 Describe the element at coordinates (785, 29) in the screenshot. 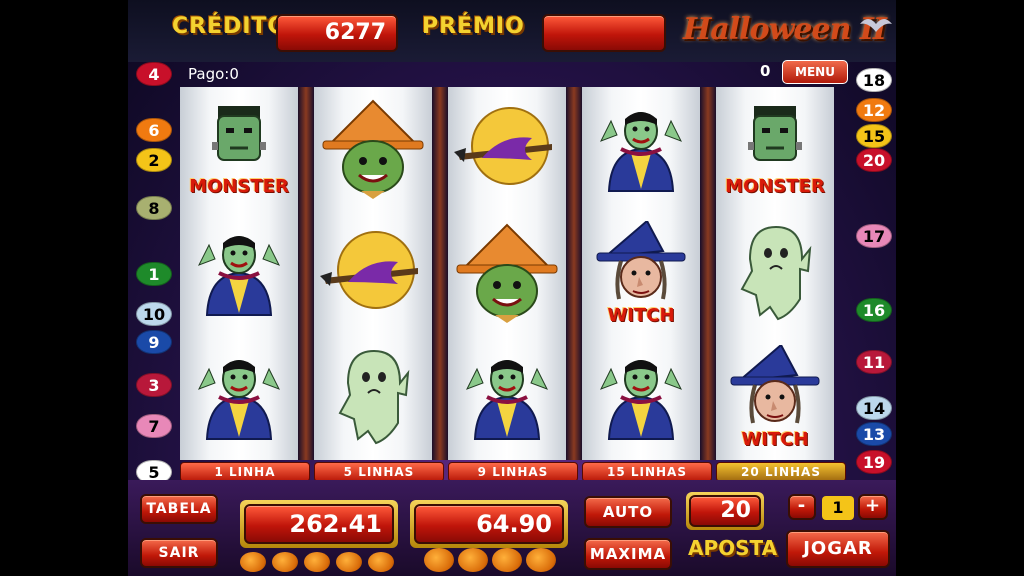

I see `game-logo: Halloween II` at that location.